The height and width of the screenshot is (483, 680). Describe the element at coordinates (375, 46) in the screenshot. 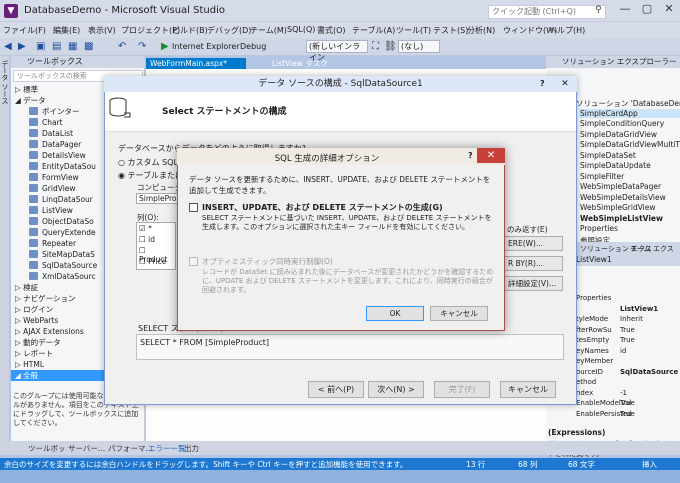

I see `style-icon: ⛶` at that location.